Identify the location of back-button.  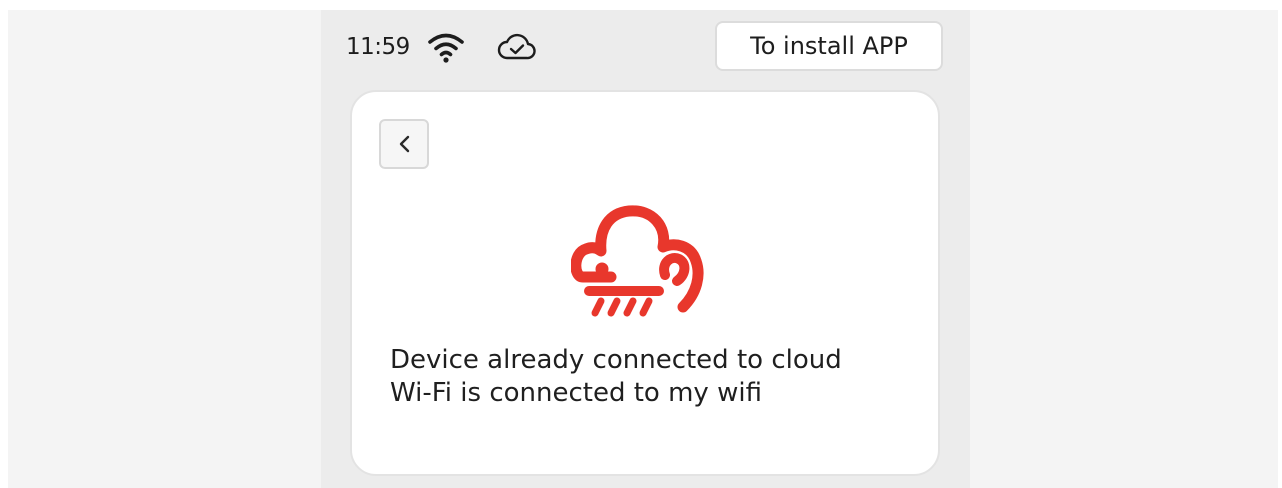
(404, 144).